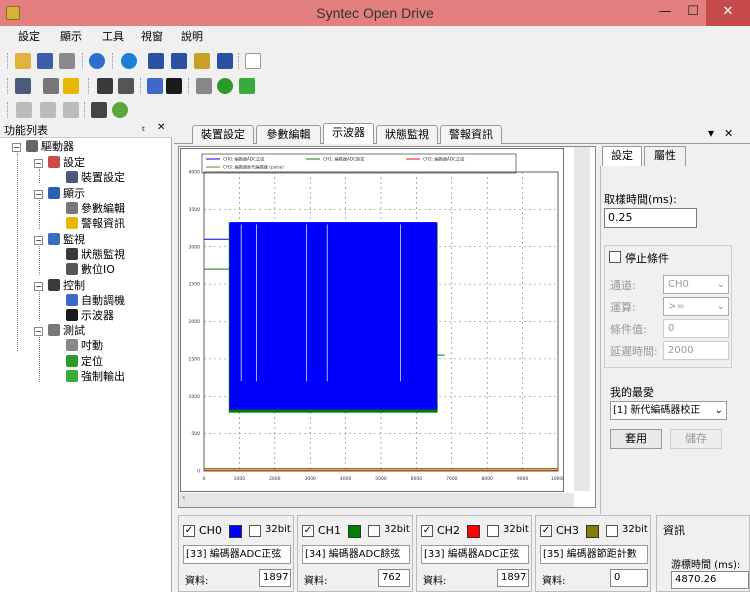 The height and width of the screenshot is (592, 750). Describe the element at coordinates (84, 361) in the screenshot. I see `tree-item-position: 定位` at that location.